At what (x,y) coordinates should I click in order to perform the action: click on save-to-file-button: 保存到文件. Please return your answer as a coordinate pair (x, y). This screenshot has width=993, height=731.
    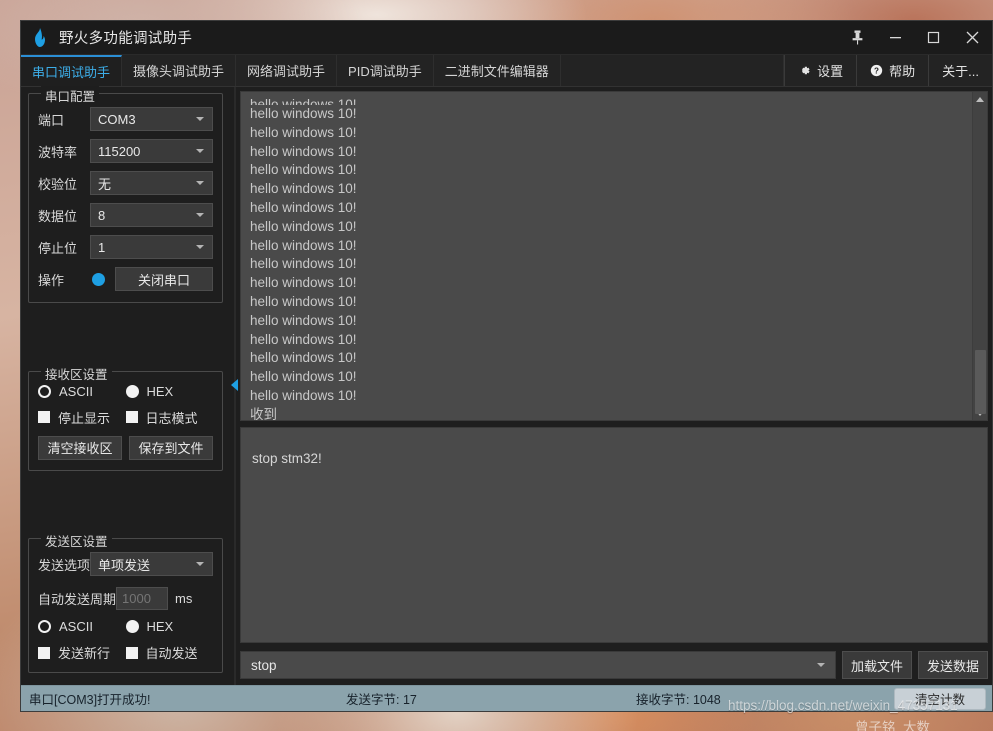
    Looking at the image, I should click on (171, 447).